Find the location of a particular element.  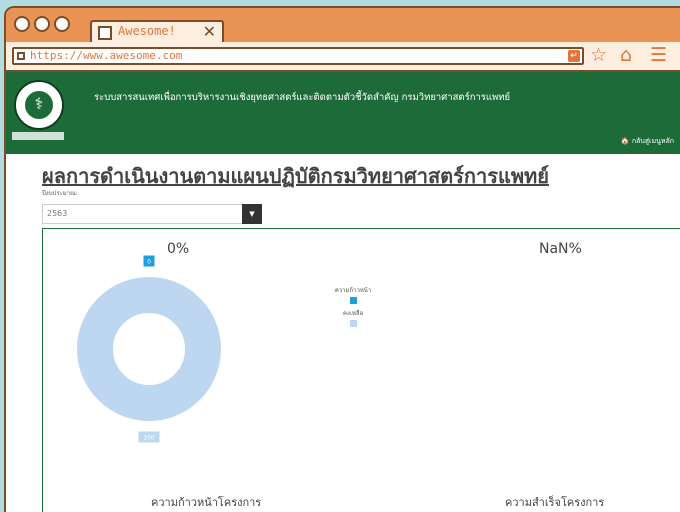

legend-swatch-remaining is located at coordinates (353, 323).